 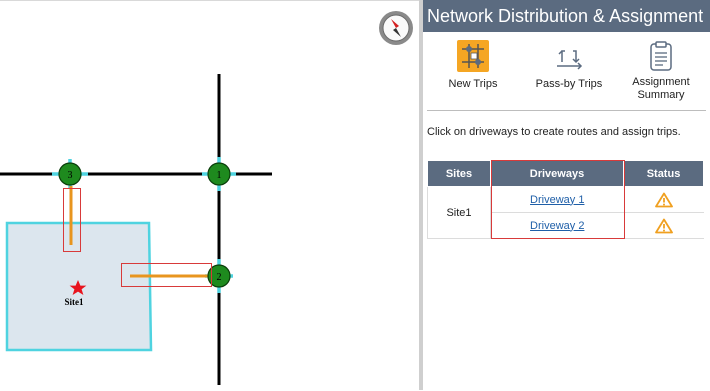 I want to click on network-trips-icon, so click(x=473, y=56).